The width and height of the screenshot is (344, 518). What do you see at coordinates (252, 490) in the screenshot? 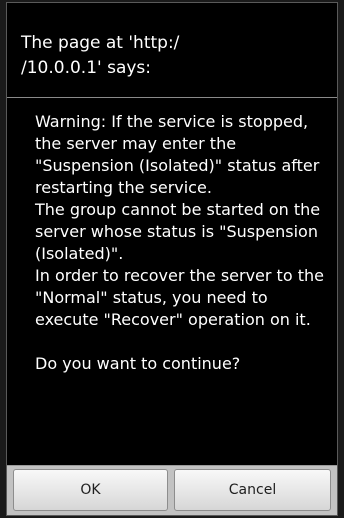
I see `cancel-button: Cancel` at bounding box center [252, 490].